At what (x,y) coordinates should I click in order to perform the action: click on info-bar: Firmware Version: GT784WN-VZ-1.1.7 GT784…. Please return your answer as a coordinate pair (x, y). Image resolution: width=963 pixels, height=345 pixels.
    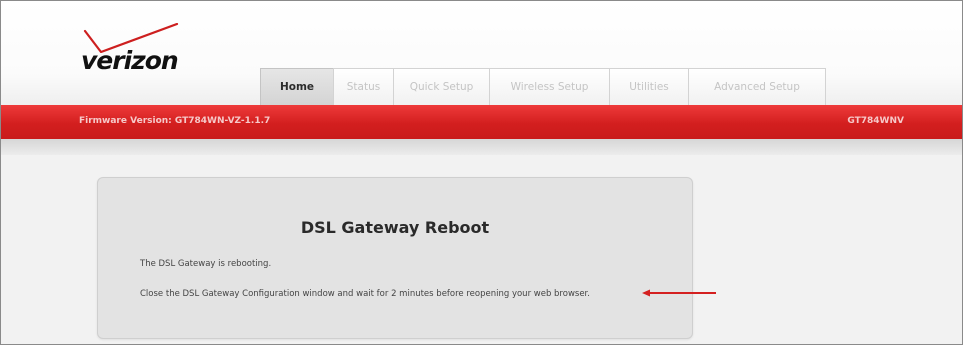
    Looking at the image, I should click on (481, 122).